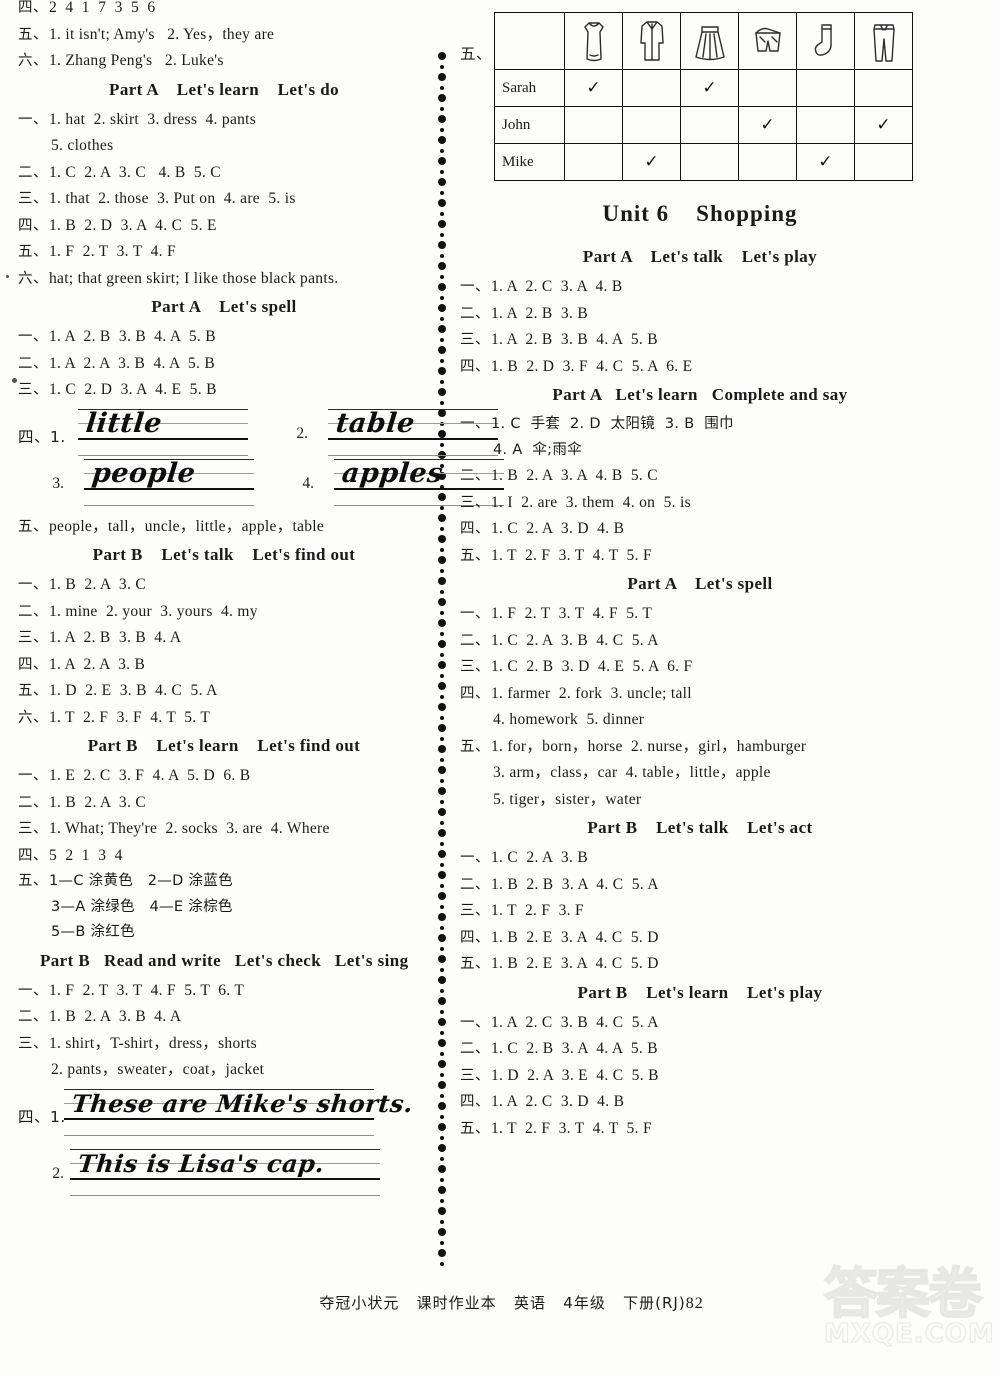 The height and width of the screenshot is (1377, 1000). I want to click on item-number: 2., so click(302, 433).